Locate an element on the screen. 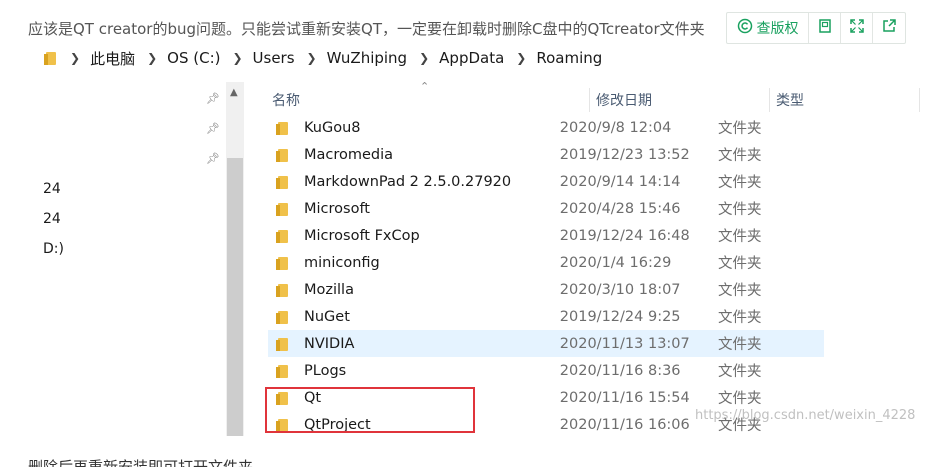 Image resolution: width=932 pixels, height=467 pixels. nav-scrollbar: ▲ is located at coordinates (235, 259).